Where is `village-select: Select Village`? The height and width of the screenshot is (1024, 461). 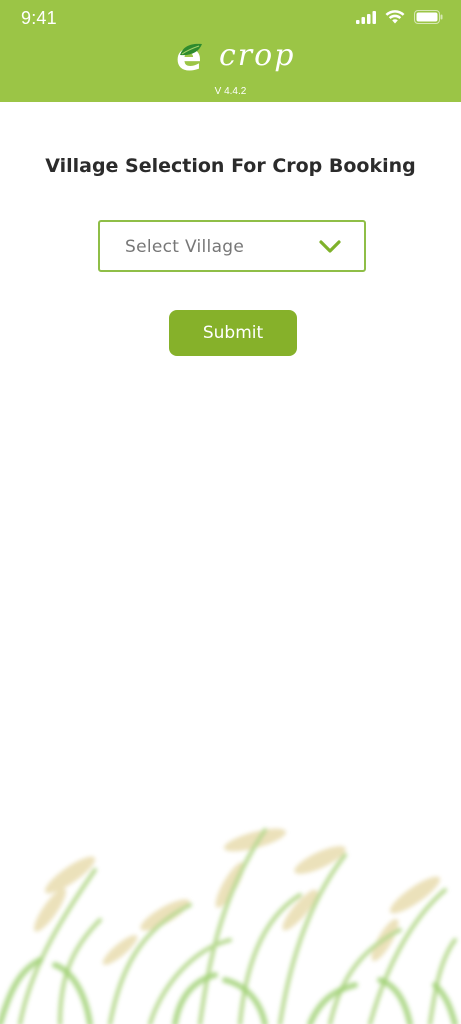 village-select: Select Village is located at coordinates (232, 246).